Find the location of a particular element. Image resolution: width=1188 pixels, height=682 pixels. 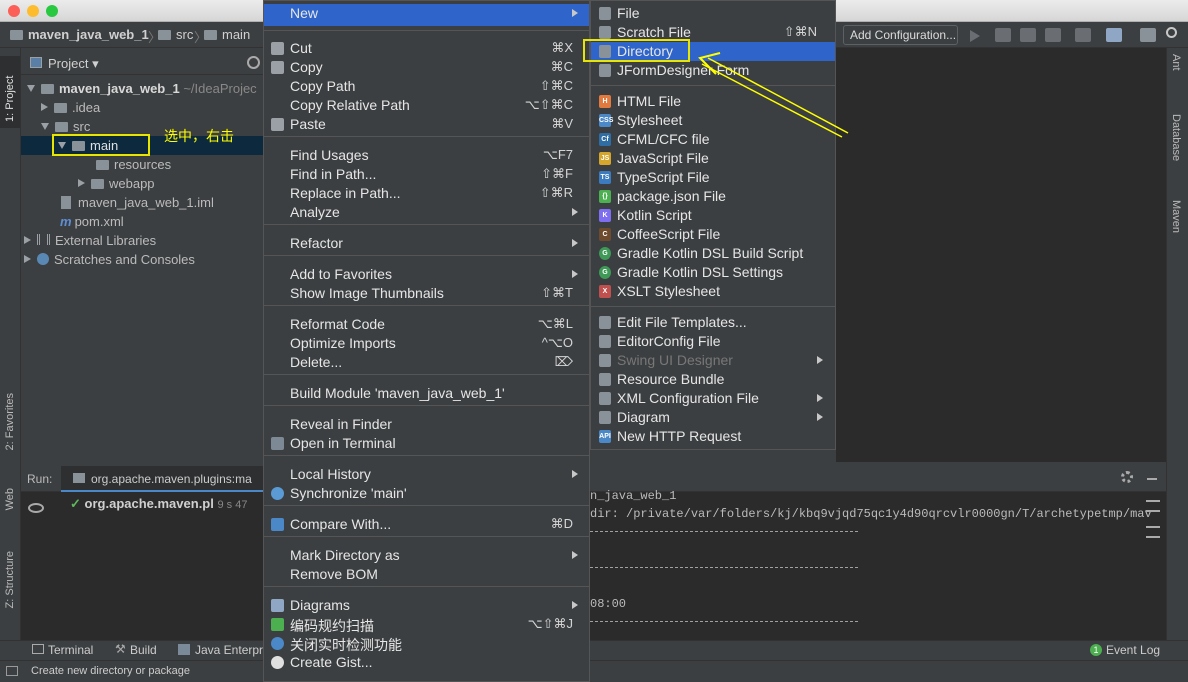

menu-item-reformat-code: Reformat Code ⌥⌘L is located at coordinates (426, 324).